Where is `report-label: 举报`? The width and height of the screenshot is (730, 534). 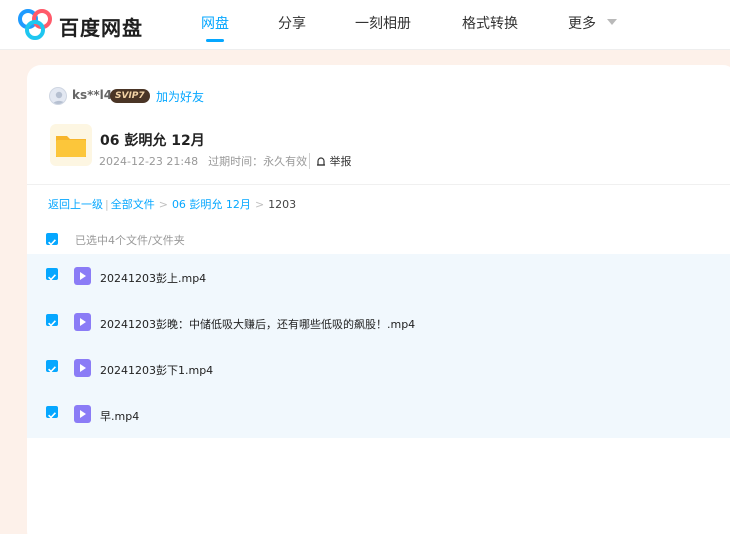 report-label: 举报 is located at coordinates (340, 161).